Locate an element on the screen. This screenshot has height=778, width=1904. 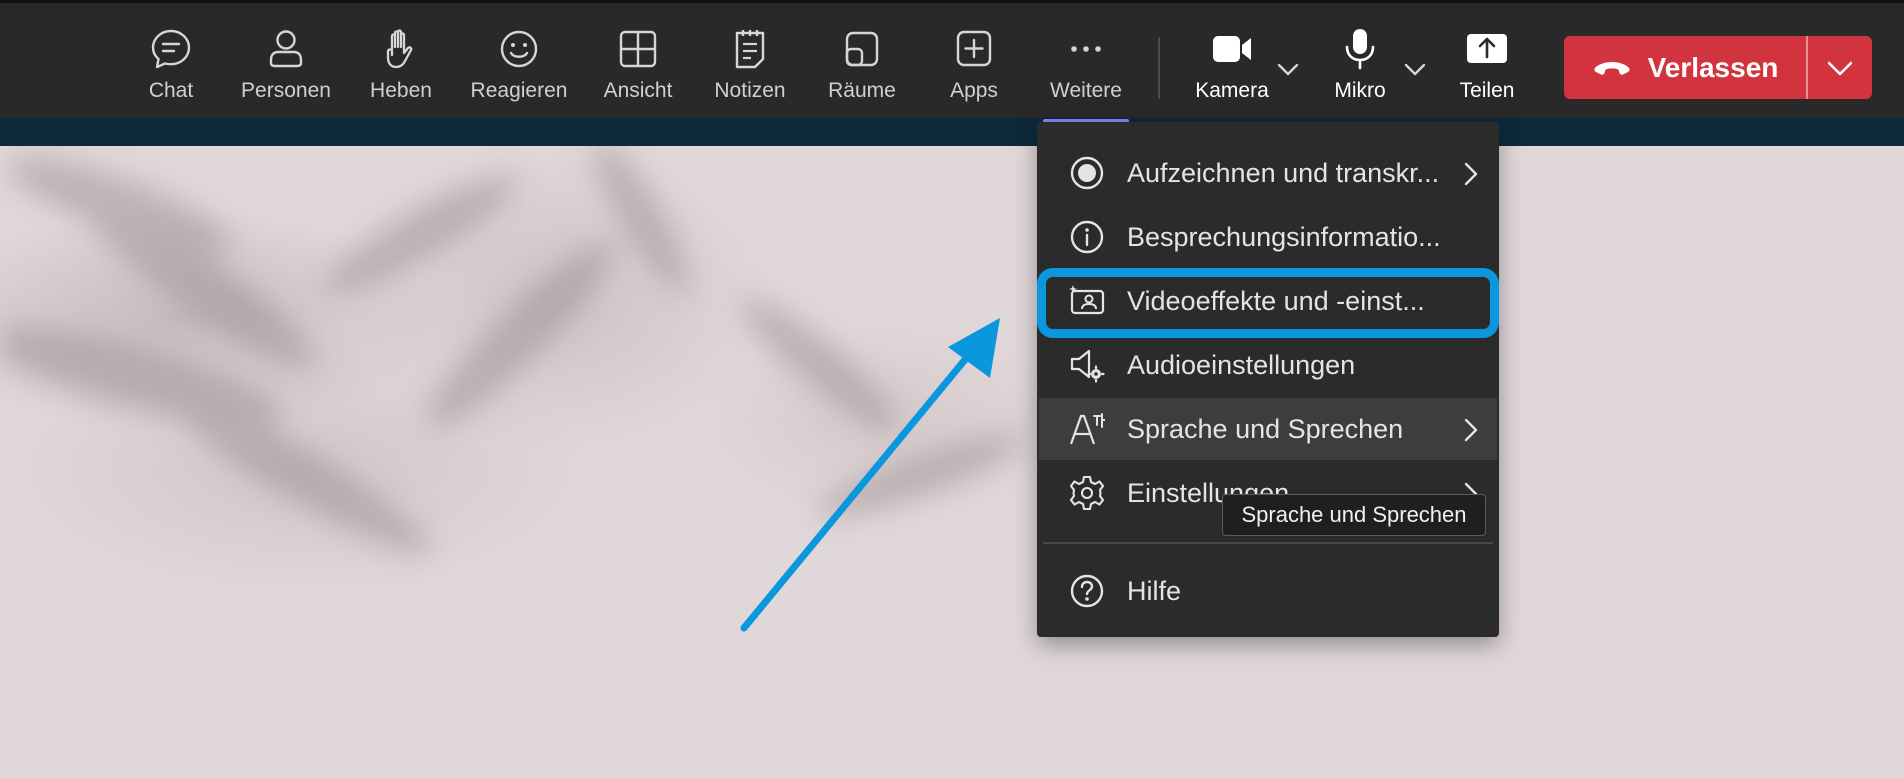
audio-settings-icon is located at coordinates (1087, 366).